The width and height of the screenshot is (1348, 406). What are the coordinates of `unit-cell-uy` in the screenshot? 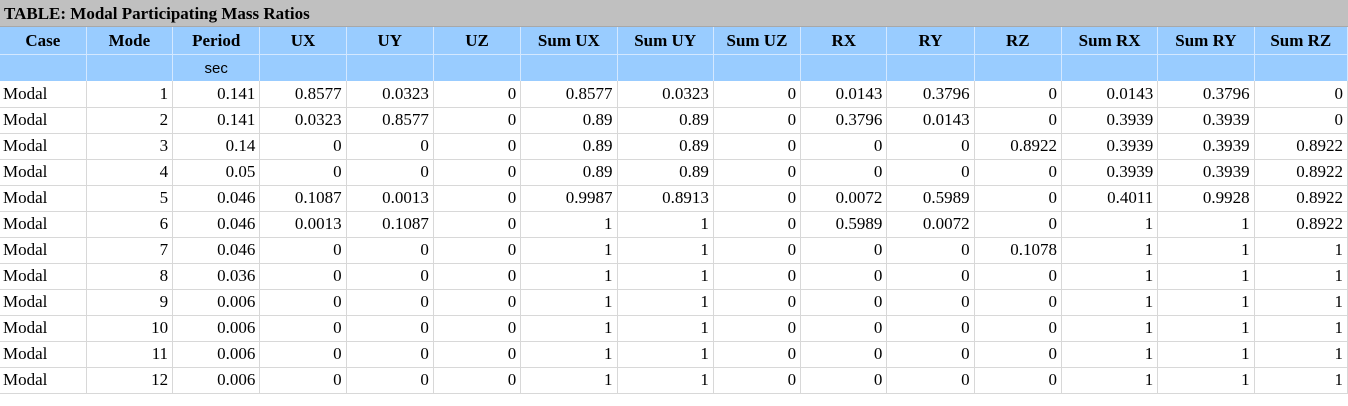 It's located at (390, 67).